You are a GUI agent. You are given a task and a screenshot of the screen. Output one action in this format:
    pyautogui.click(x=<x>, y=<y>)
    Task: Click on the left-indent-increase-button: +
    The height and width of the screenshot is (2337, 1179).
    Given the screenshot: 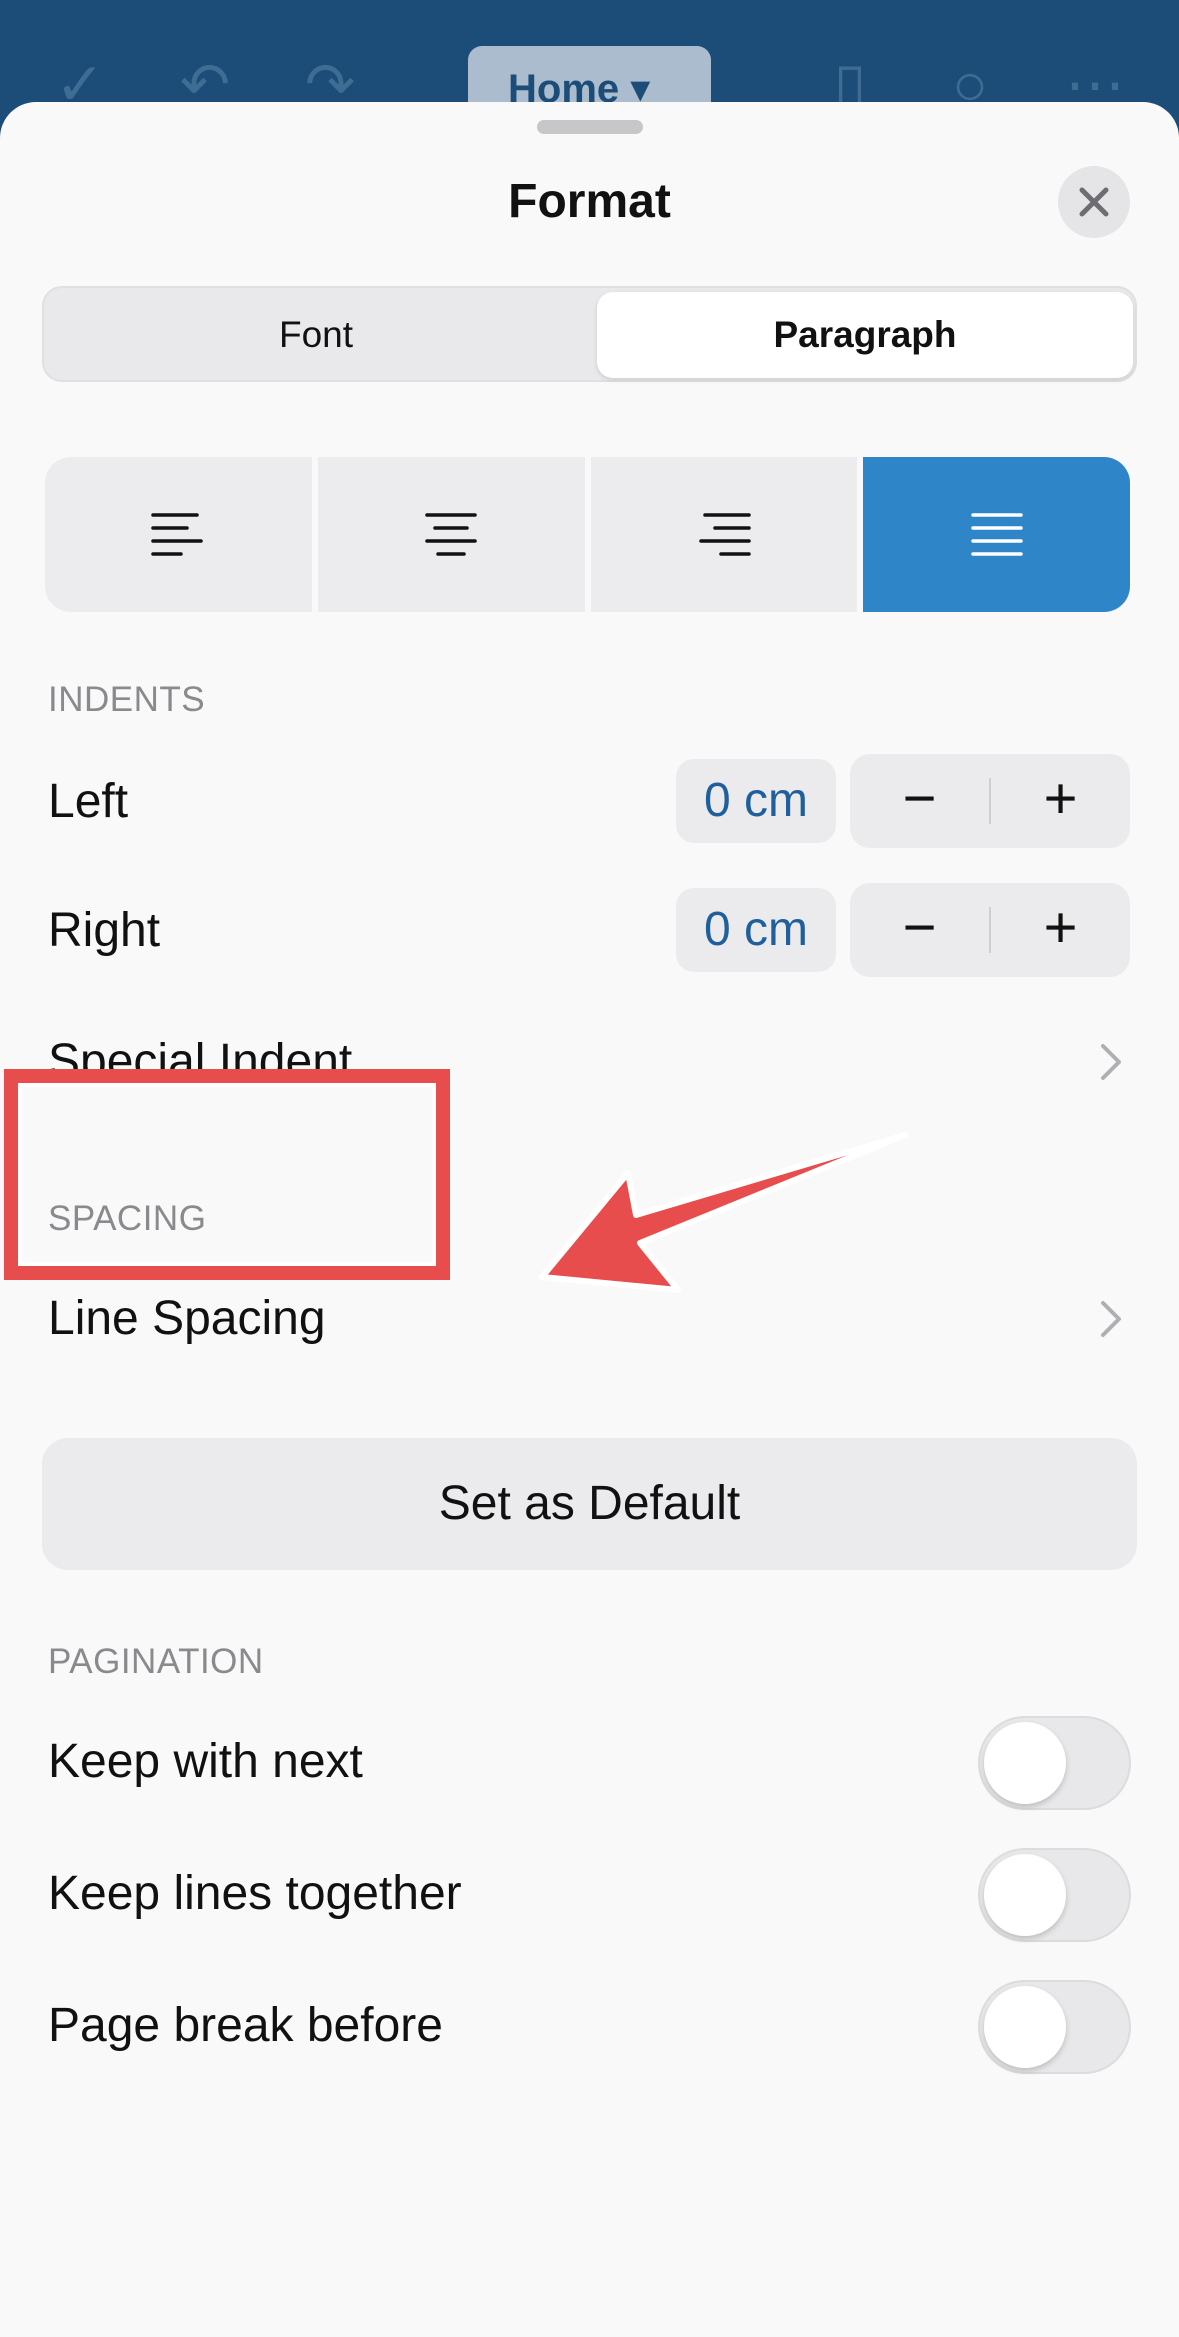 What is the action you would take?
    pyautogui.click(x=1060, y=801)
    